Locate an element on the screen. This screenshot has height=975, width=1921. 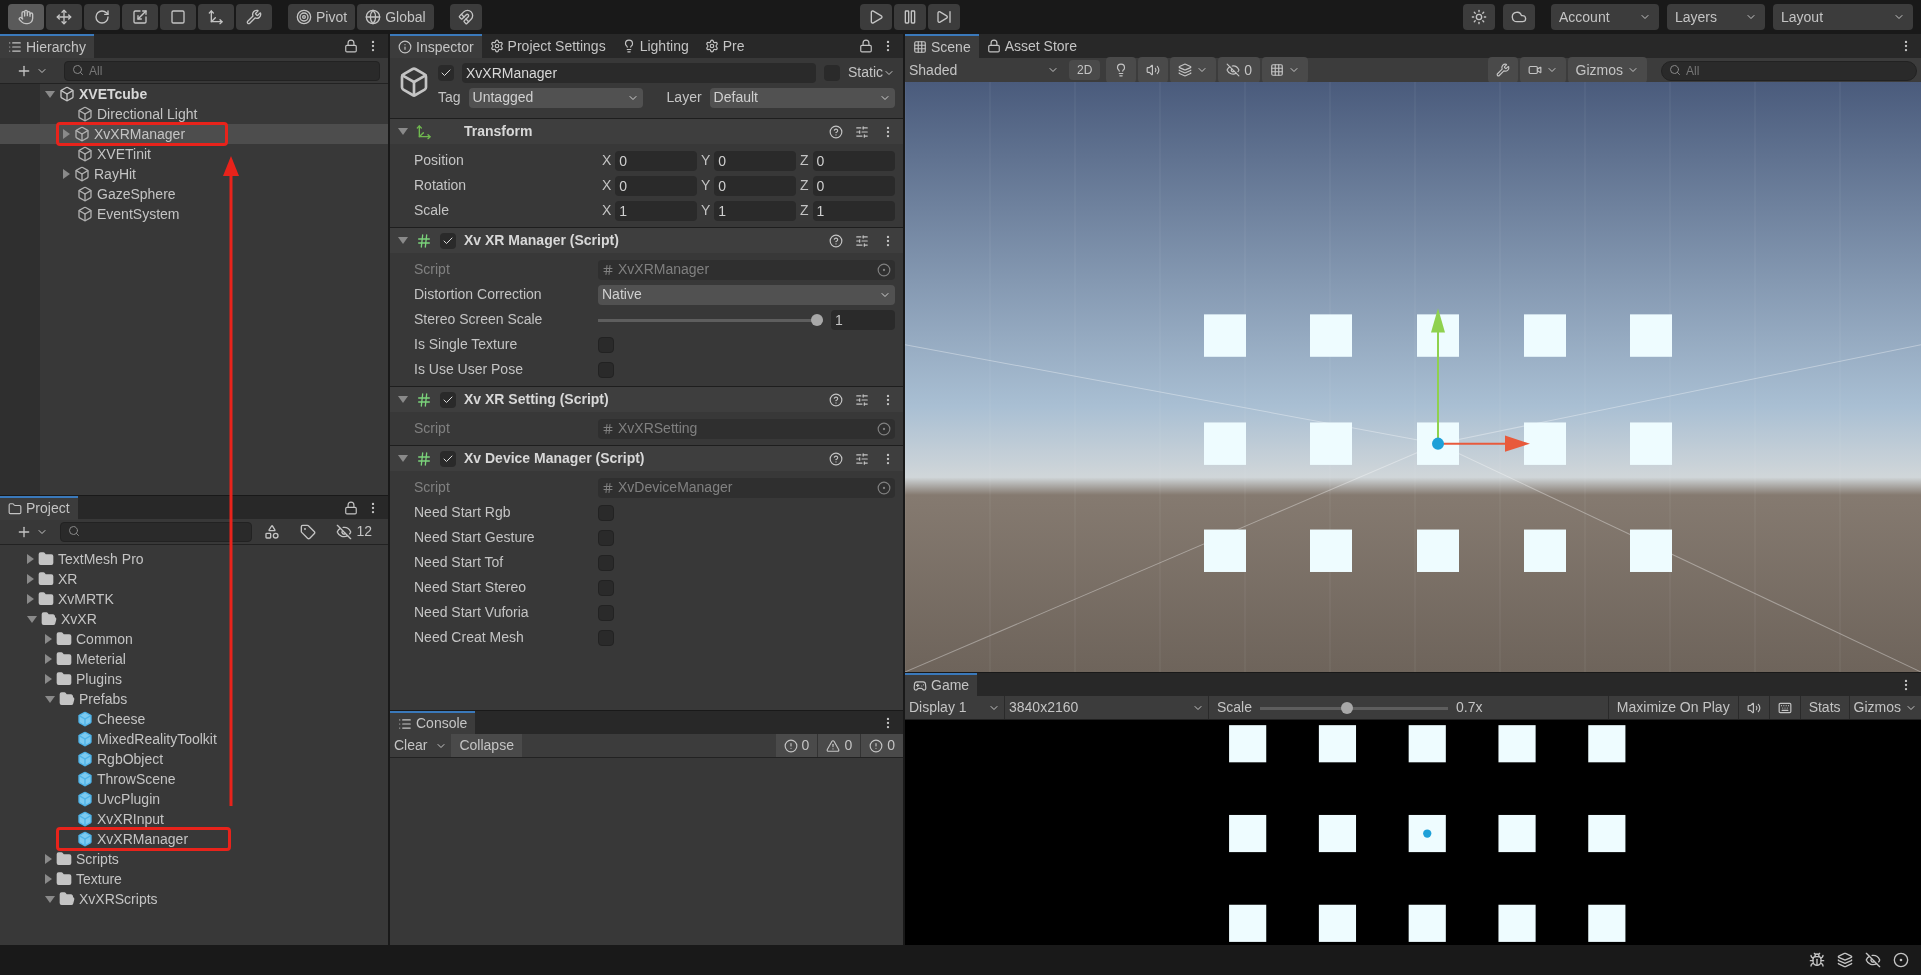
tree-row: RgbObject is located at coordinates (194, 759).